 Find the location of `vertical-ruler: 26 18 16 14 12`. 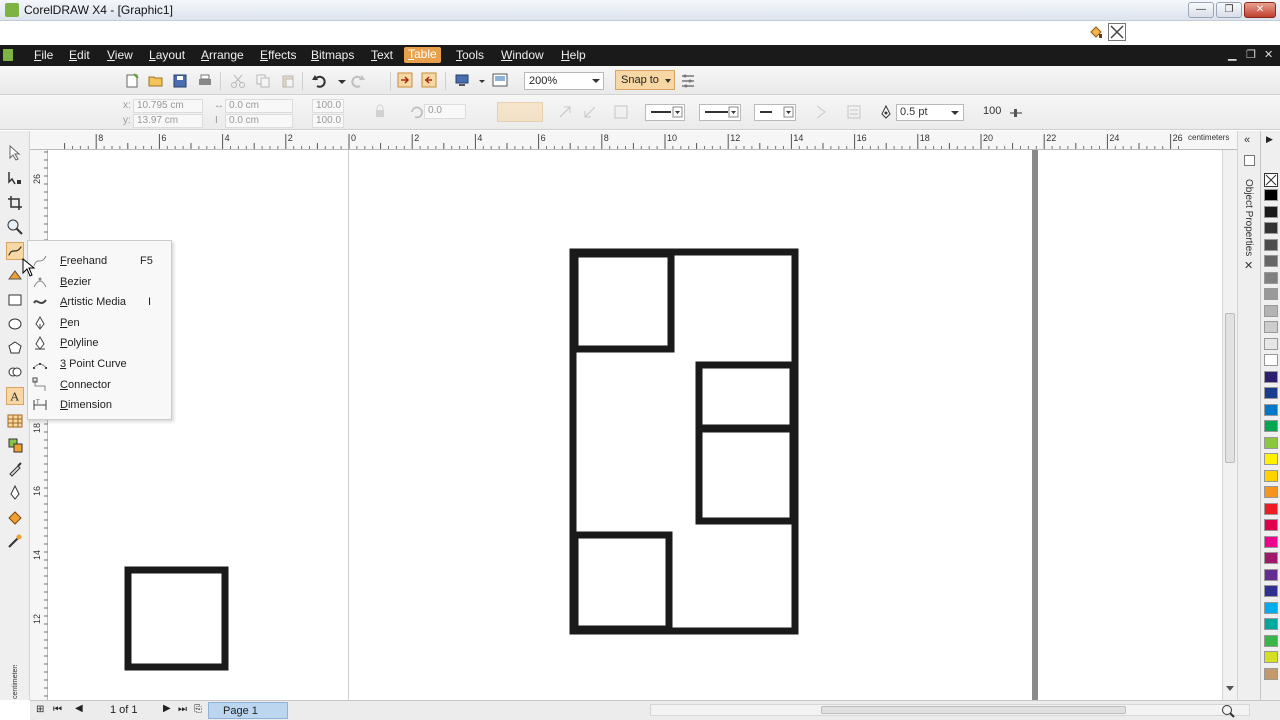

vertical-ruler: 26 18 16 14 12 is located at coordinates (39, 425).